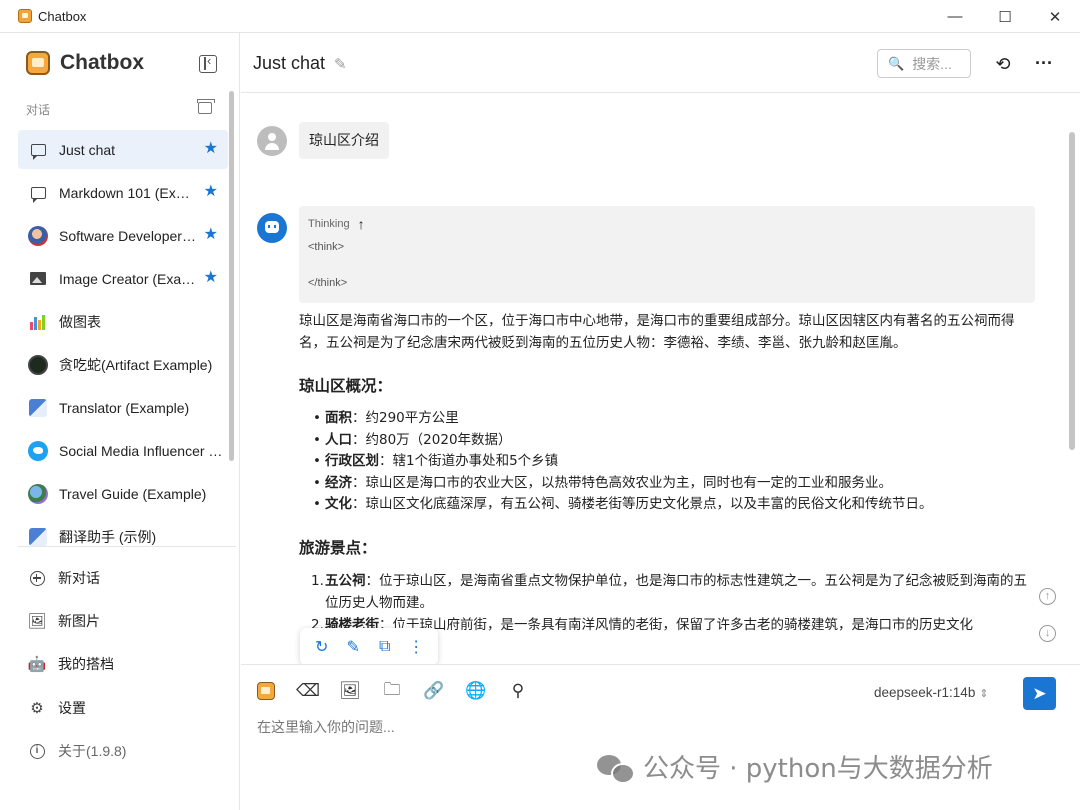 This screenshot has height=810, width=1080. Describe the element at coordinates (72, 708) in the screenshot. I see `settings-label: 设置` at that location.